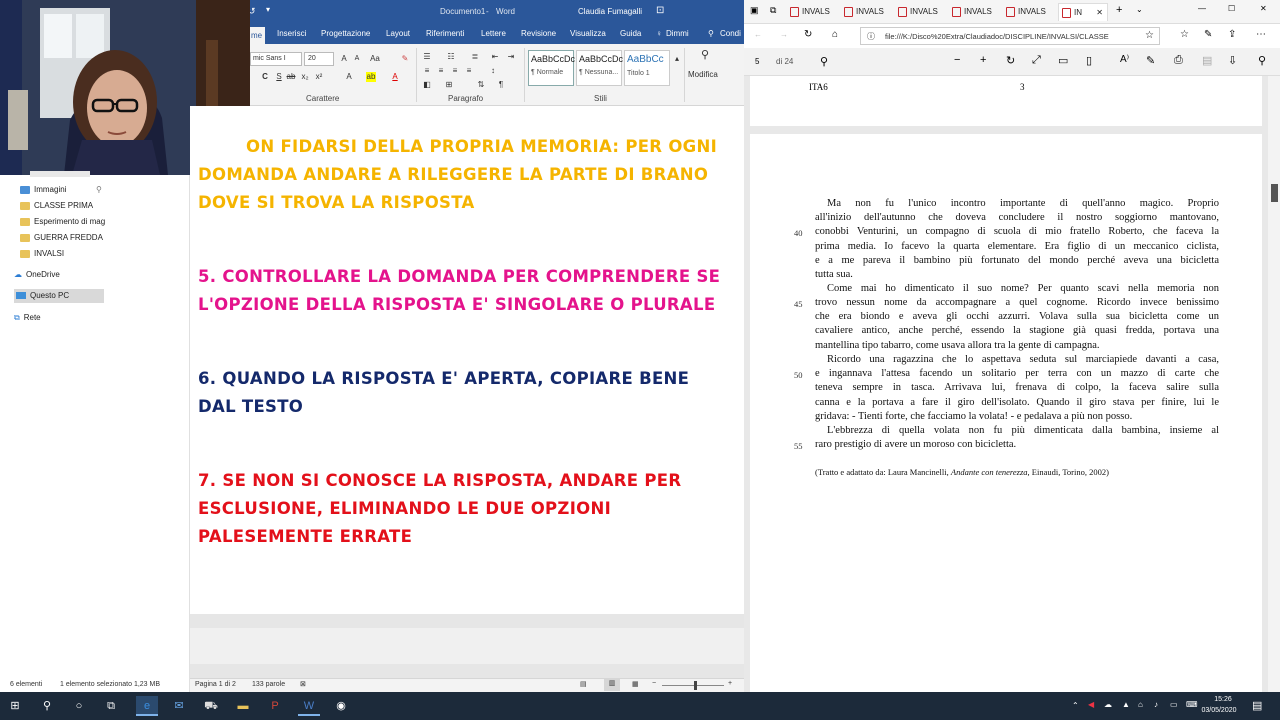  Describe the element at coordinates (677, 59) in the screenshot. I see `styles-scroll-icon: ▴` at that location.